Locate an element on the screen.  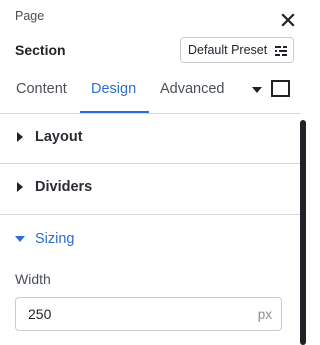
tab-bar: Content Design Advanced is located at coordinates (150, 93).